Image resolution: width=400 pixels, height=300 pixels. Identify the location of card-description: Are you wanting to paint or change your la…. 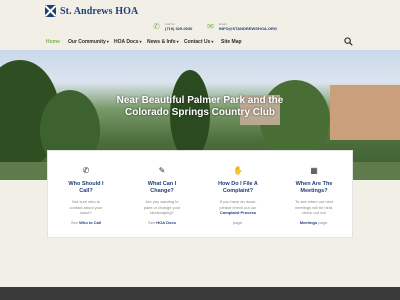
(162, 207).